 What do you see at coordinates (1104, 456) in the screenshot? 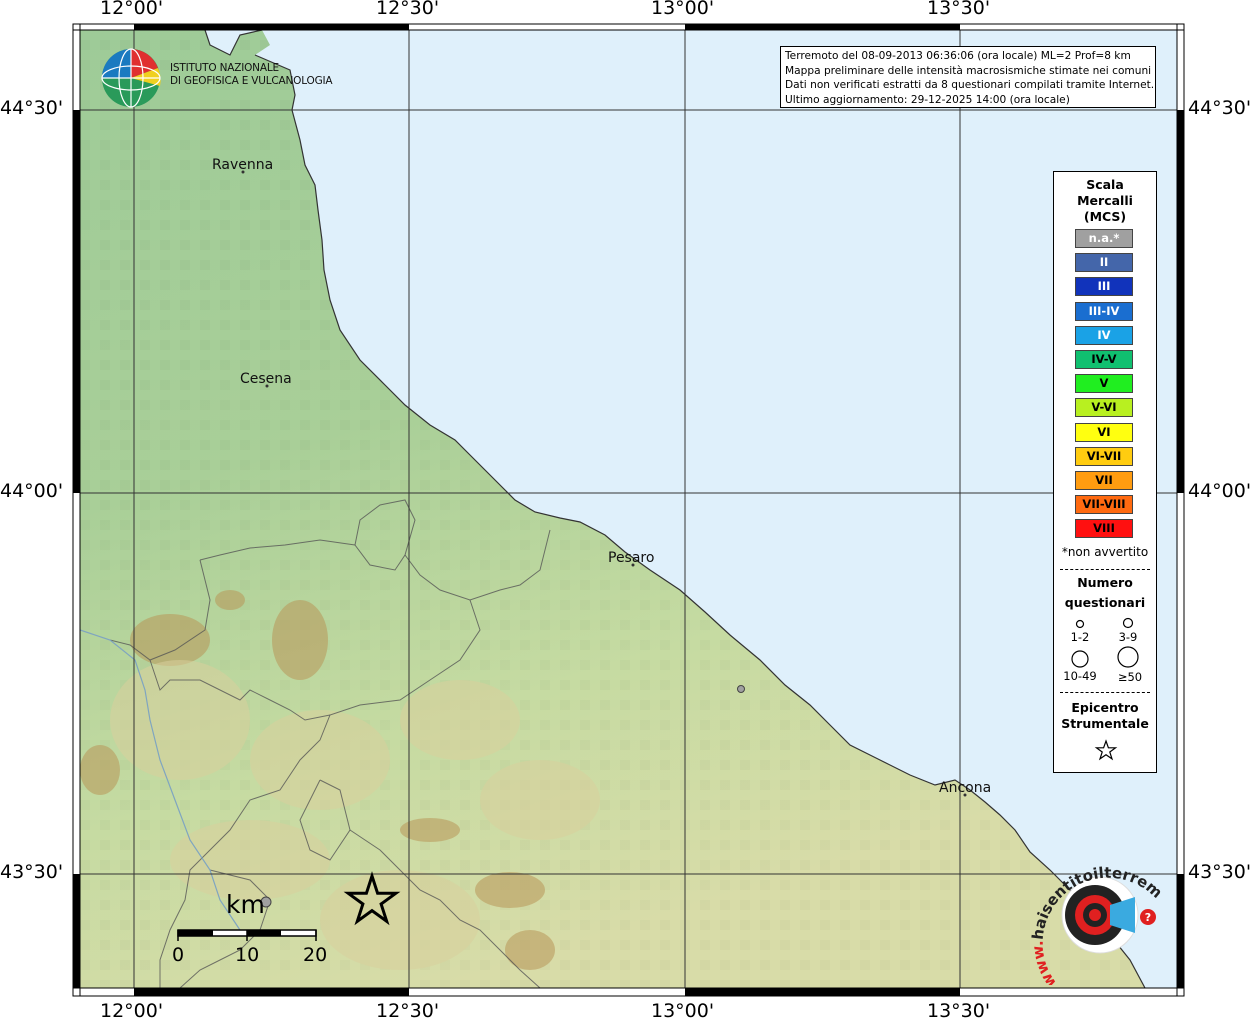
I see `legend-swatch-mcs: VI-VII` at bounding box center [1104, 456].